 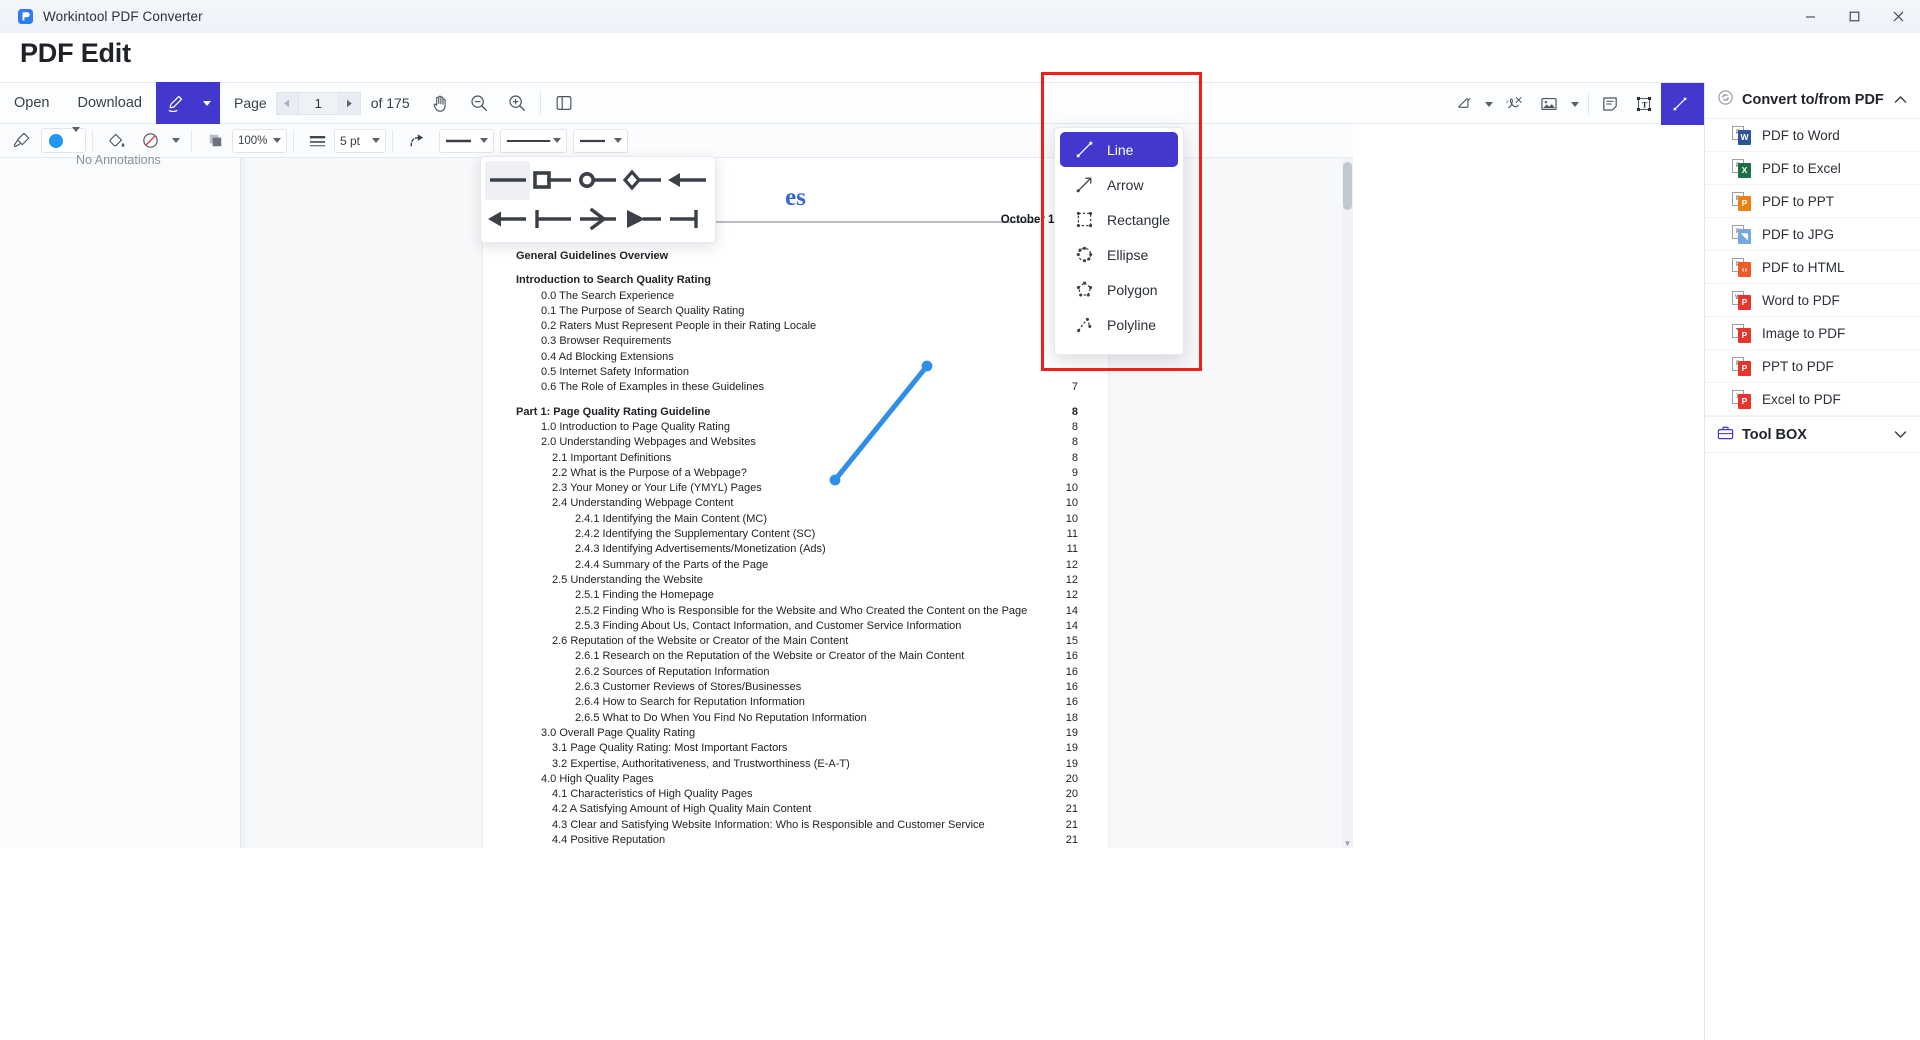 What do you see at coordinates (797, 734) in the screenshot?
I see `toc-row: 3.0 Overall Page Quality Rating 19` at bounding box center [797, 734].